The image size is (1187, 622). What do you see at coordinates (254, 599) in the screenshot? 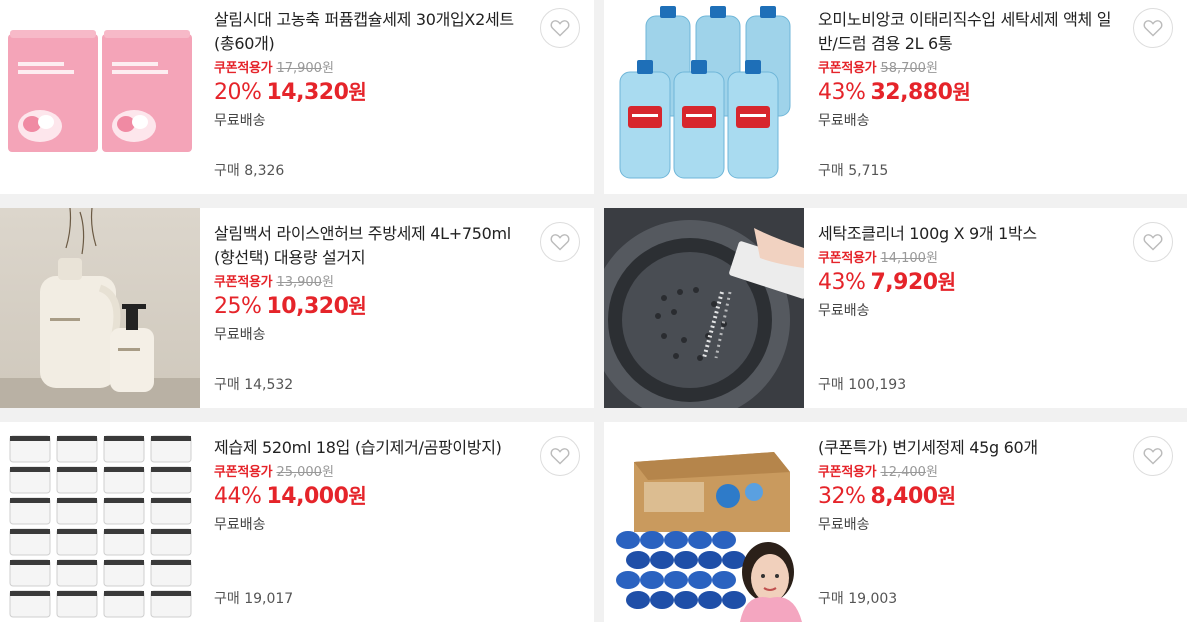
I see `purchase-count: 구매 19,017` at bounding box center [254, 599].